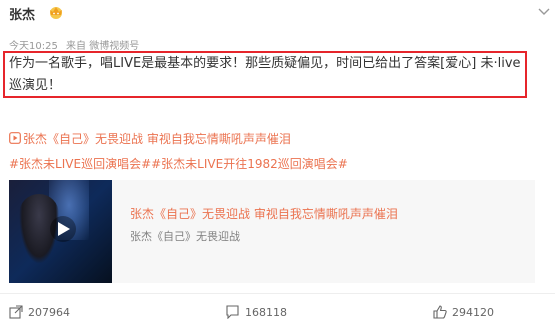 The height and width of the screenshot is (322, 555). Describe the element at coordinates (232, 312) in the screenshot. I see `comment-icon` at that location.